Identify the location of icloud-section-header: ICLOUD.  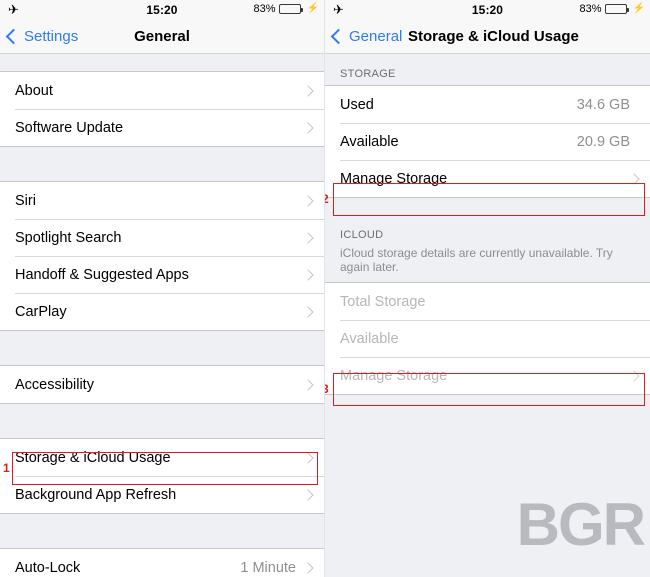
(487, 230).